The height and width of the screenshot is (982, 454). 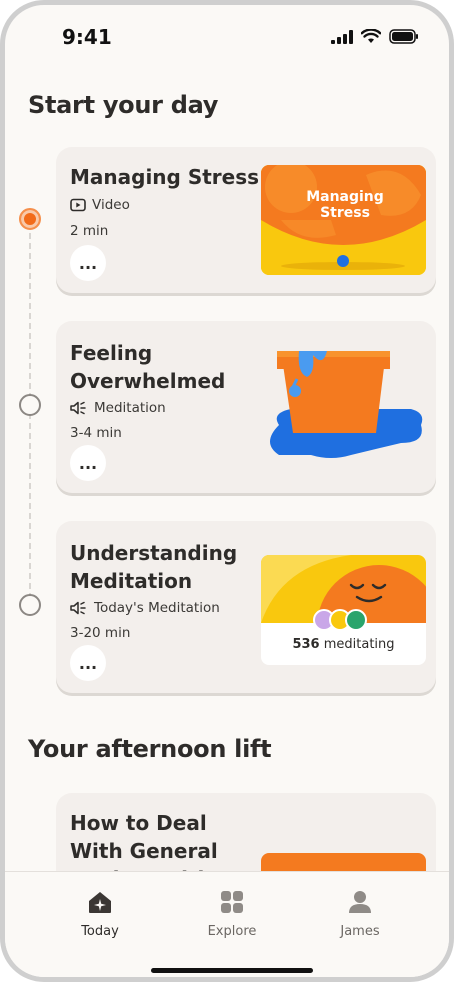 I want to click on profile-icon, so click(x=360, y=902).